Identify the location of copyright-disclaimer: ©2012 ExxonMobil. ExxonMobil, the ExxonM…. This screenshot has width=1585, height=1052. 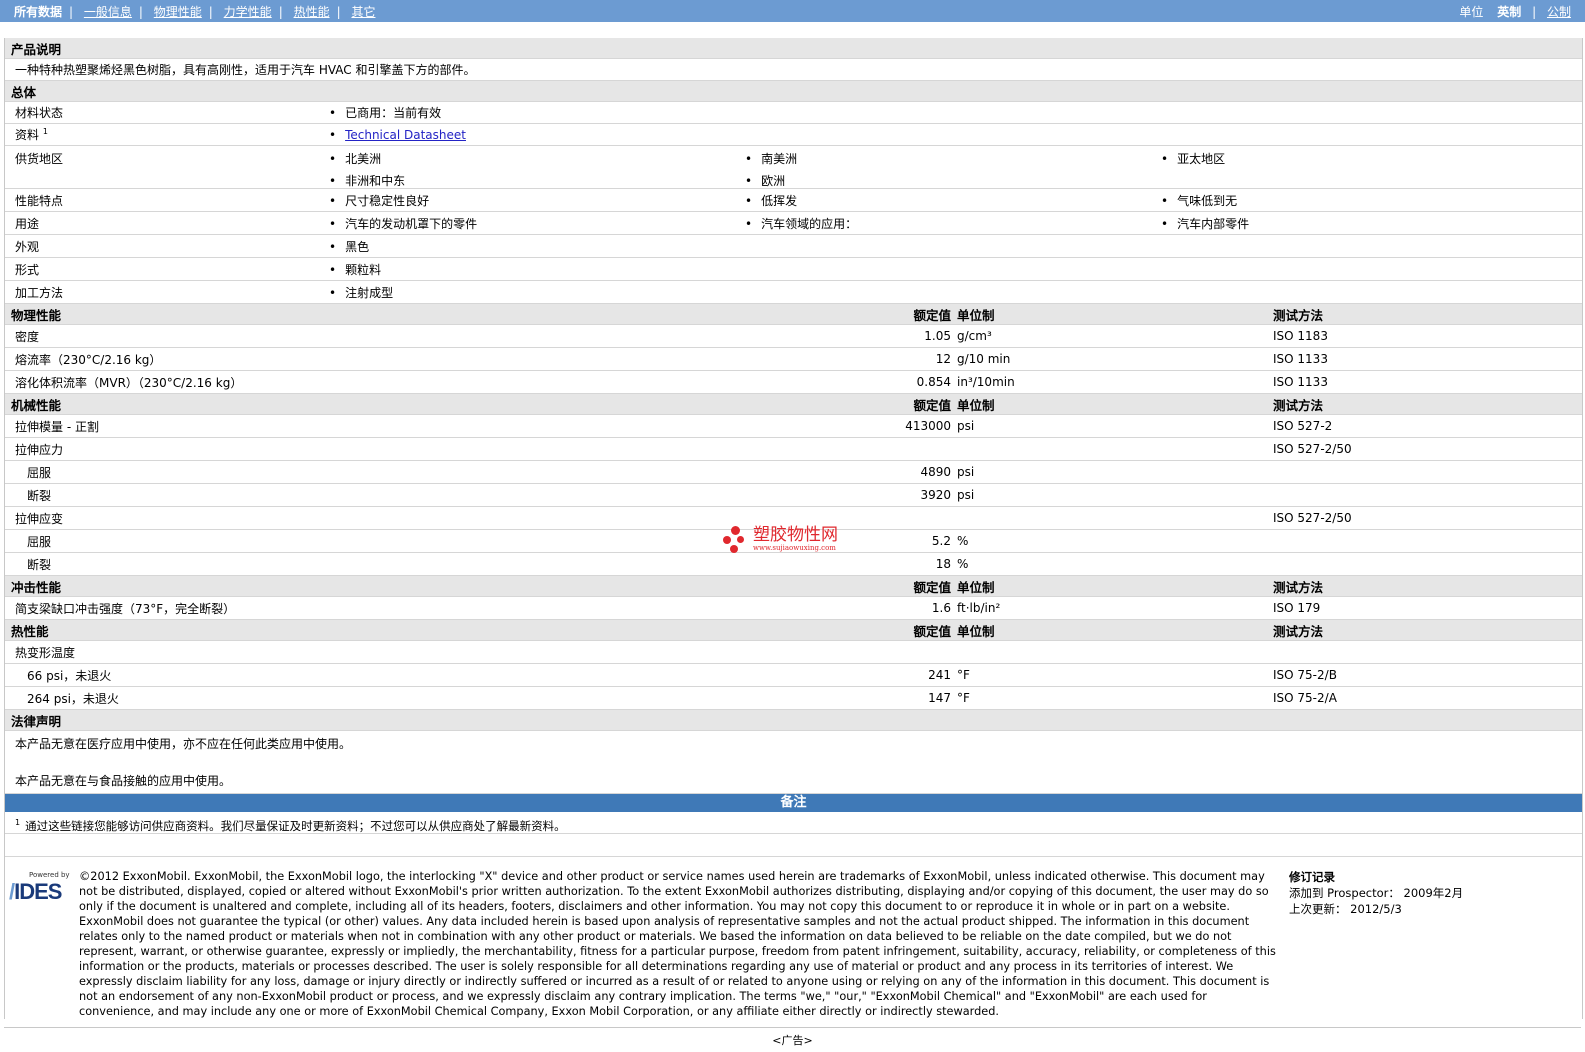
(677, 944).